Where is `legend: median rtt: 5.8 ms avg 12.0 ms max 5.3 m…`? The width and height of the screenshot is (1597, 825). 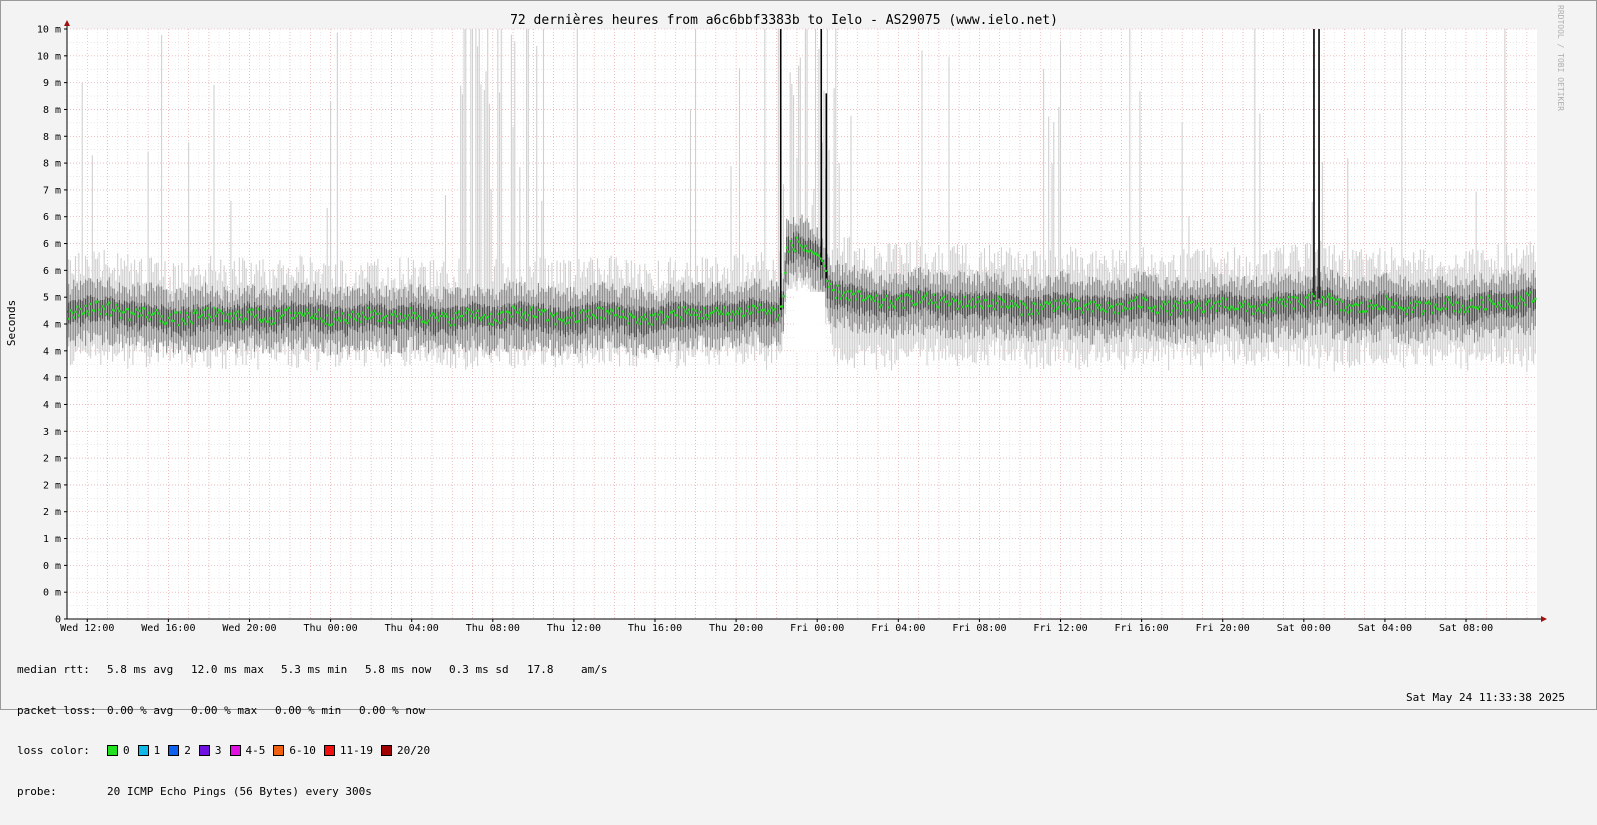
legend: median rtt: 5.8 ms avg 12.0 ms max 5.3 m… is located at coordinates (312, 730).